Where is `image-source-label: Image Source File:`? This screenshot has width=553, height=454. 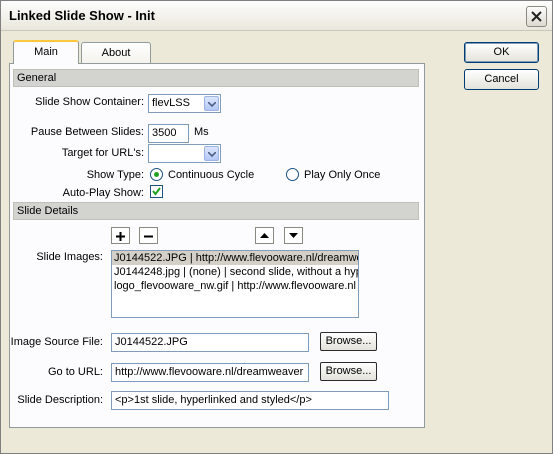
image-source-label: Image Source File: is located at coordinates (56, 342).